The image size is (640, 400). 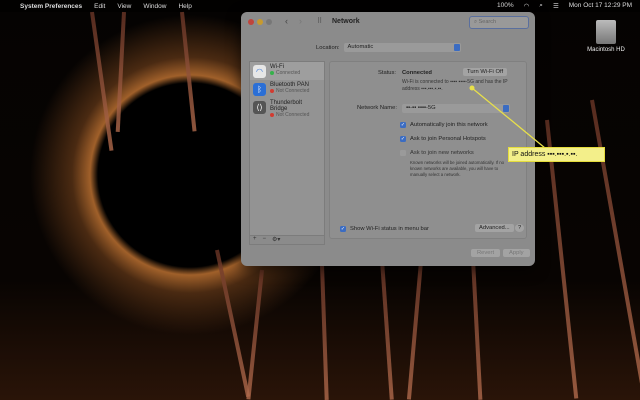 What do you see at coordinates (556, 154) in the screenshot?
I see `ip-address-callout: IP address ▪▪▪.▪▪▪.▪.▪▪.` at bounding box center [556, 154].